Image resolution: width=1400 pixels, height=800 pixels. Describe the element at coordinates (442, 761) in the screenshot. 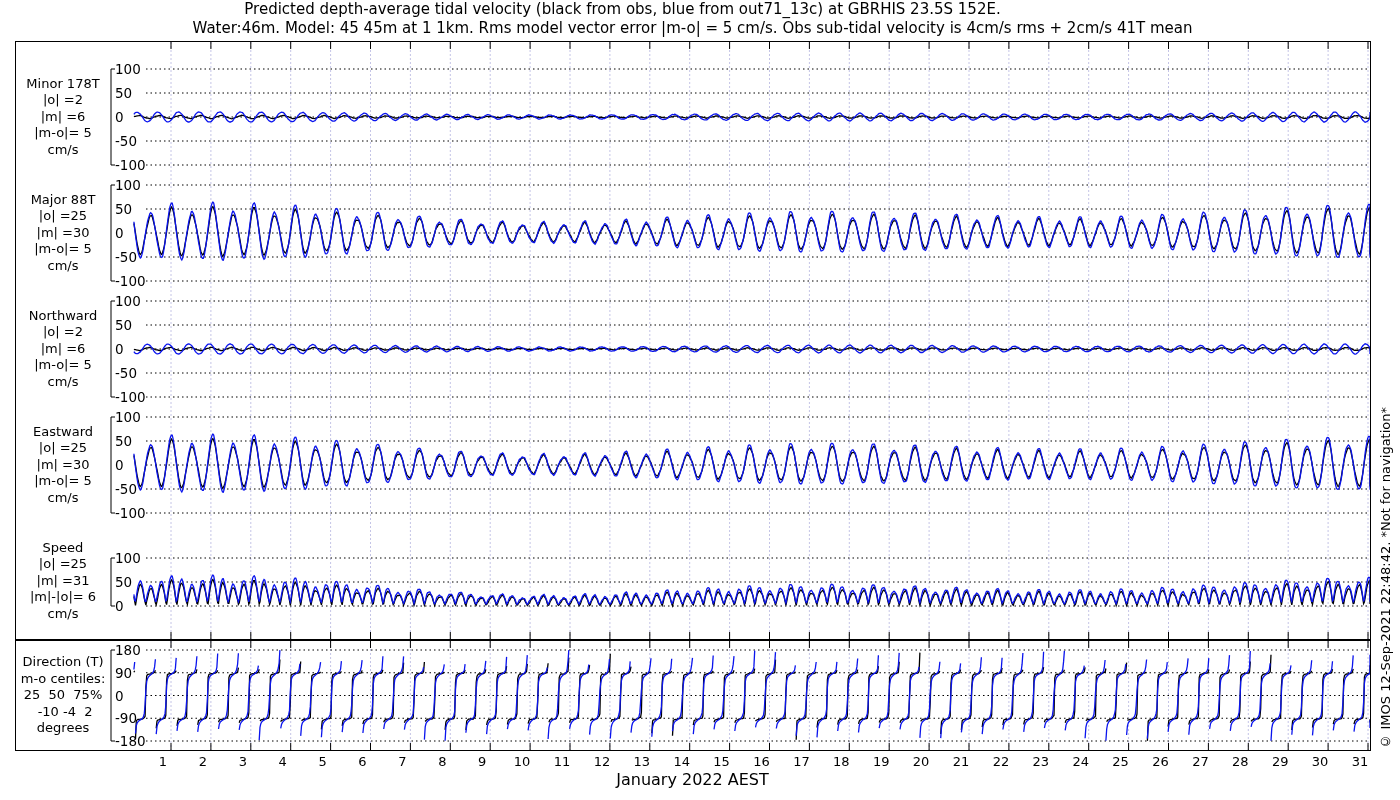

I see `x-tick-label: 8` at that location.